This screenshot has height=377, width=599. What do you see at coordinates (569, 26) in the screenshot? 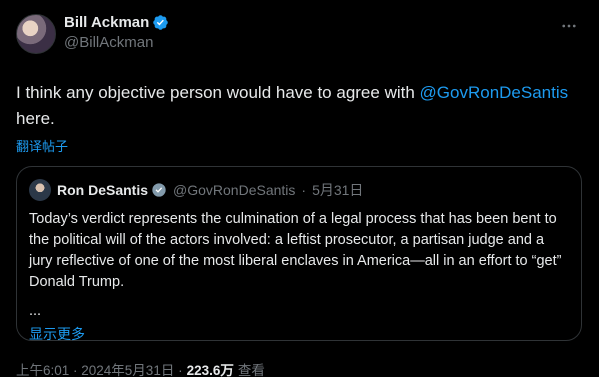
I see `more-horizontal-icon` at bounding box center [569, 26].